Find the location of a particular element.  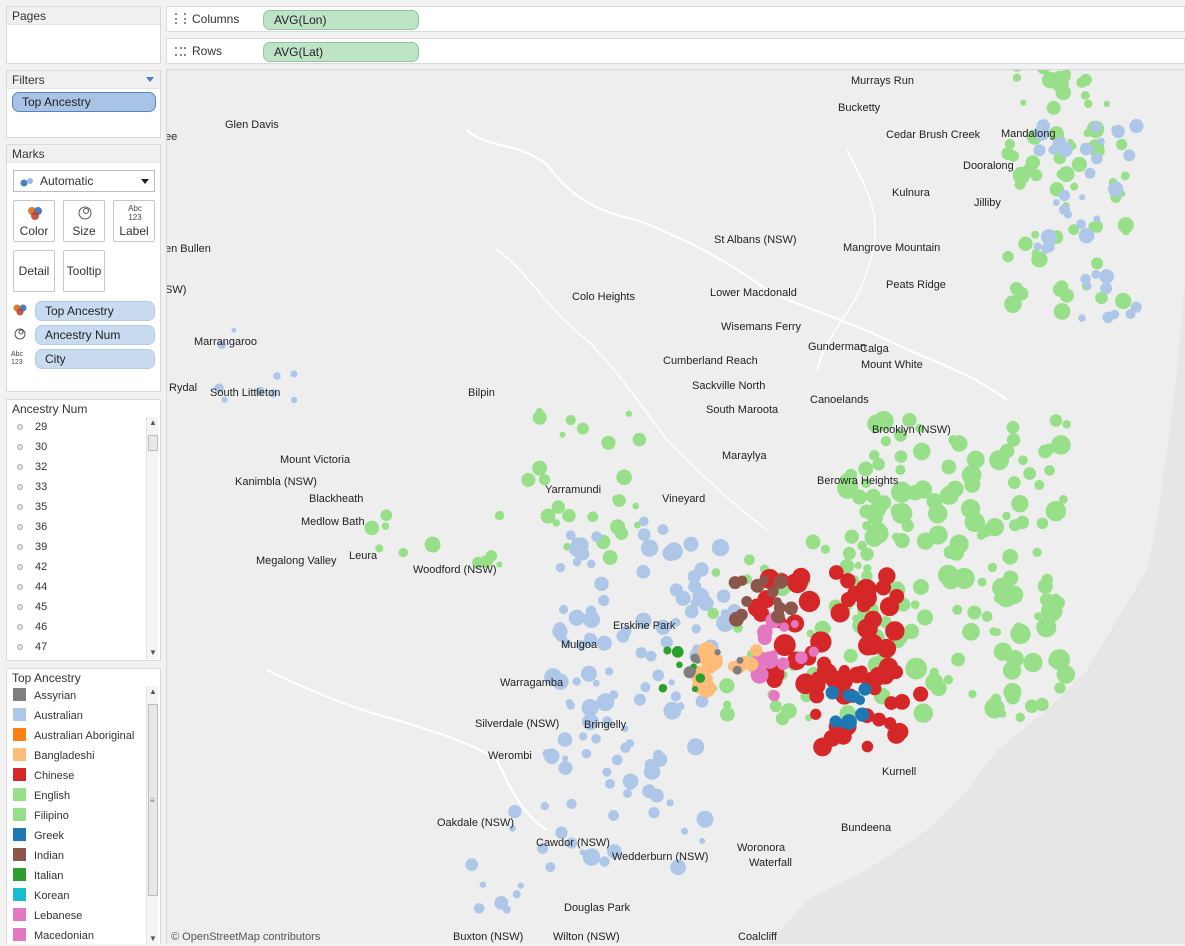

encoding-pill-ancestry-num: Ancestry Num is located at coordinates (95, 335).